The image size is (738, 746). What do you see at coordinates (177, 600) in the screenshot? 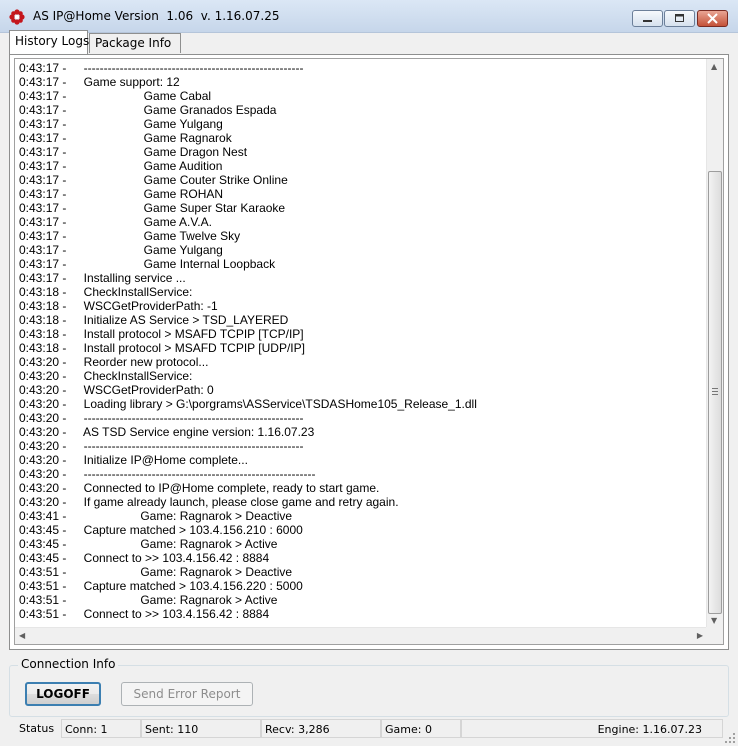
I see `log-message: Game: Ragnarok > Active` at bounding box center [177, 600].